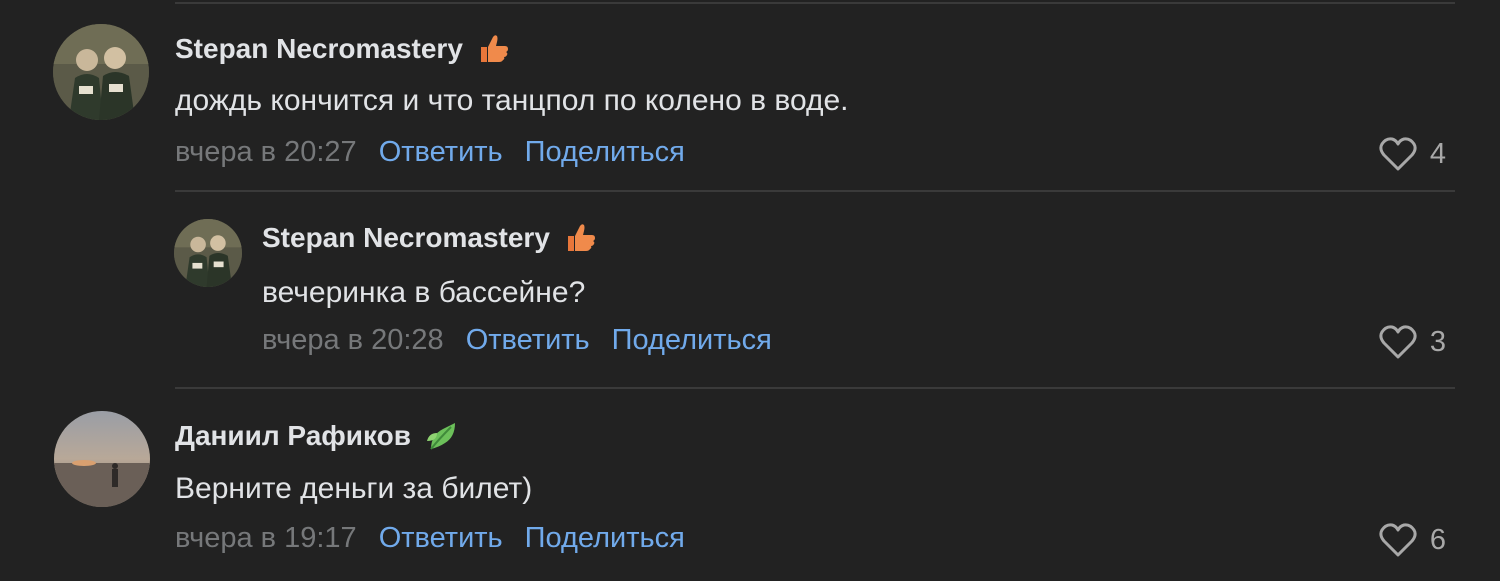 The image size is (1500, 581). Describe the element at coordinates (442, 436) in the screenshot. I see `leaves-icon` at that location.